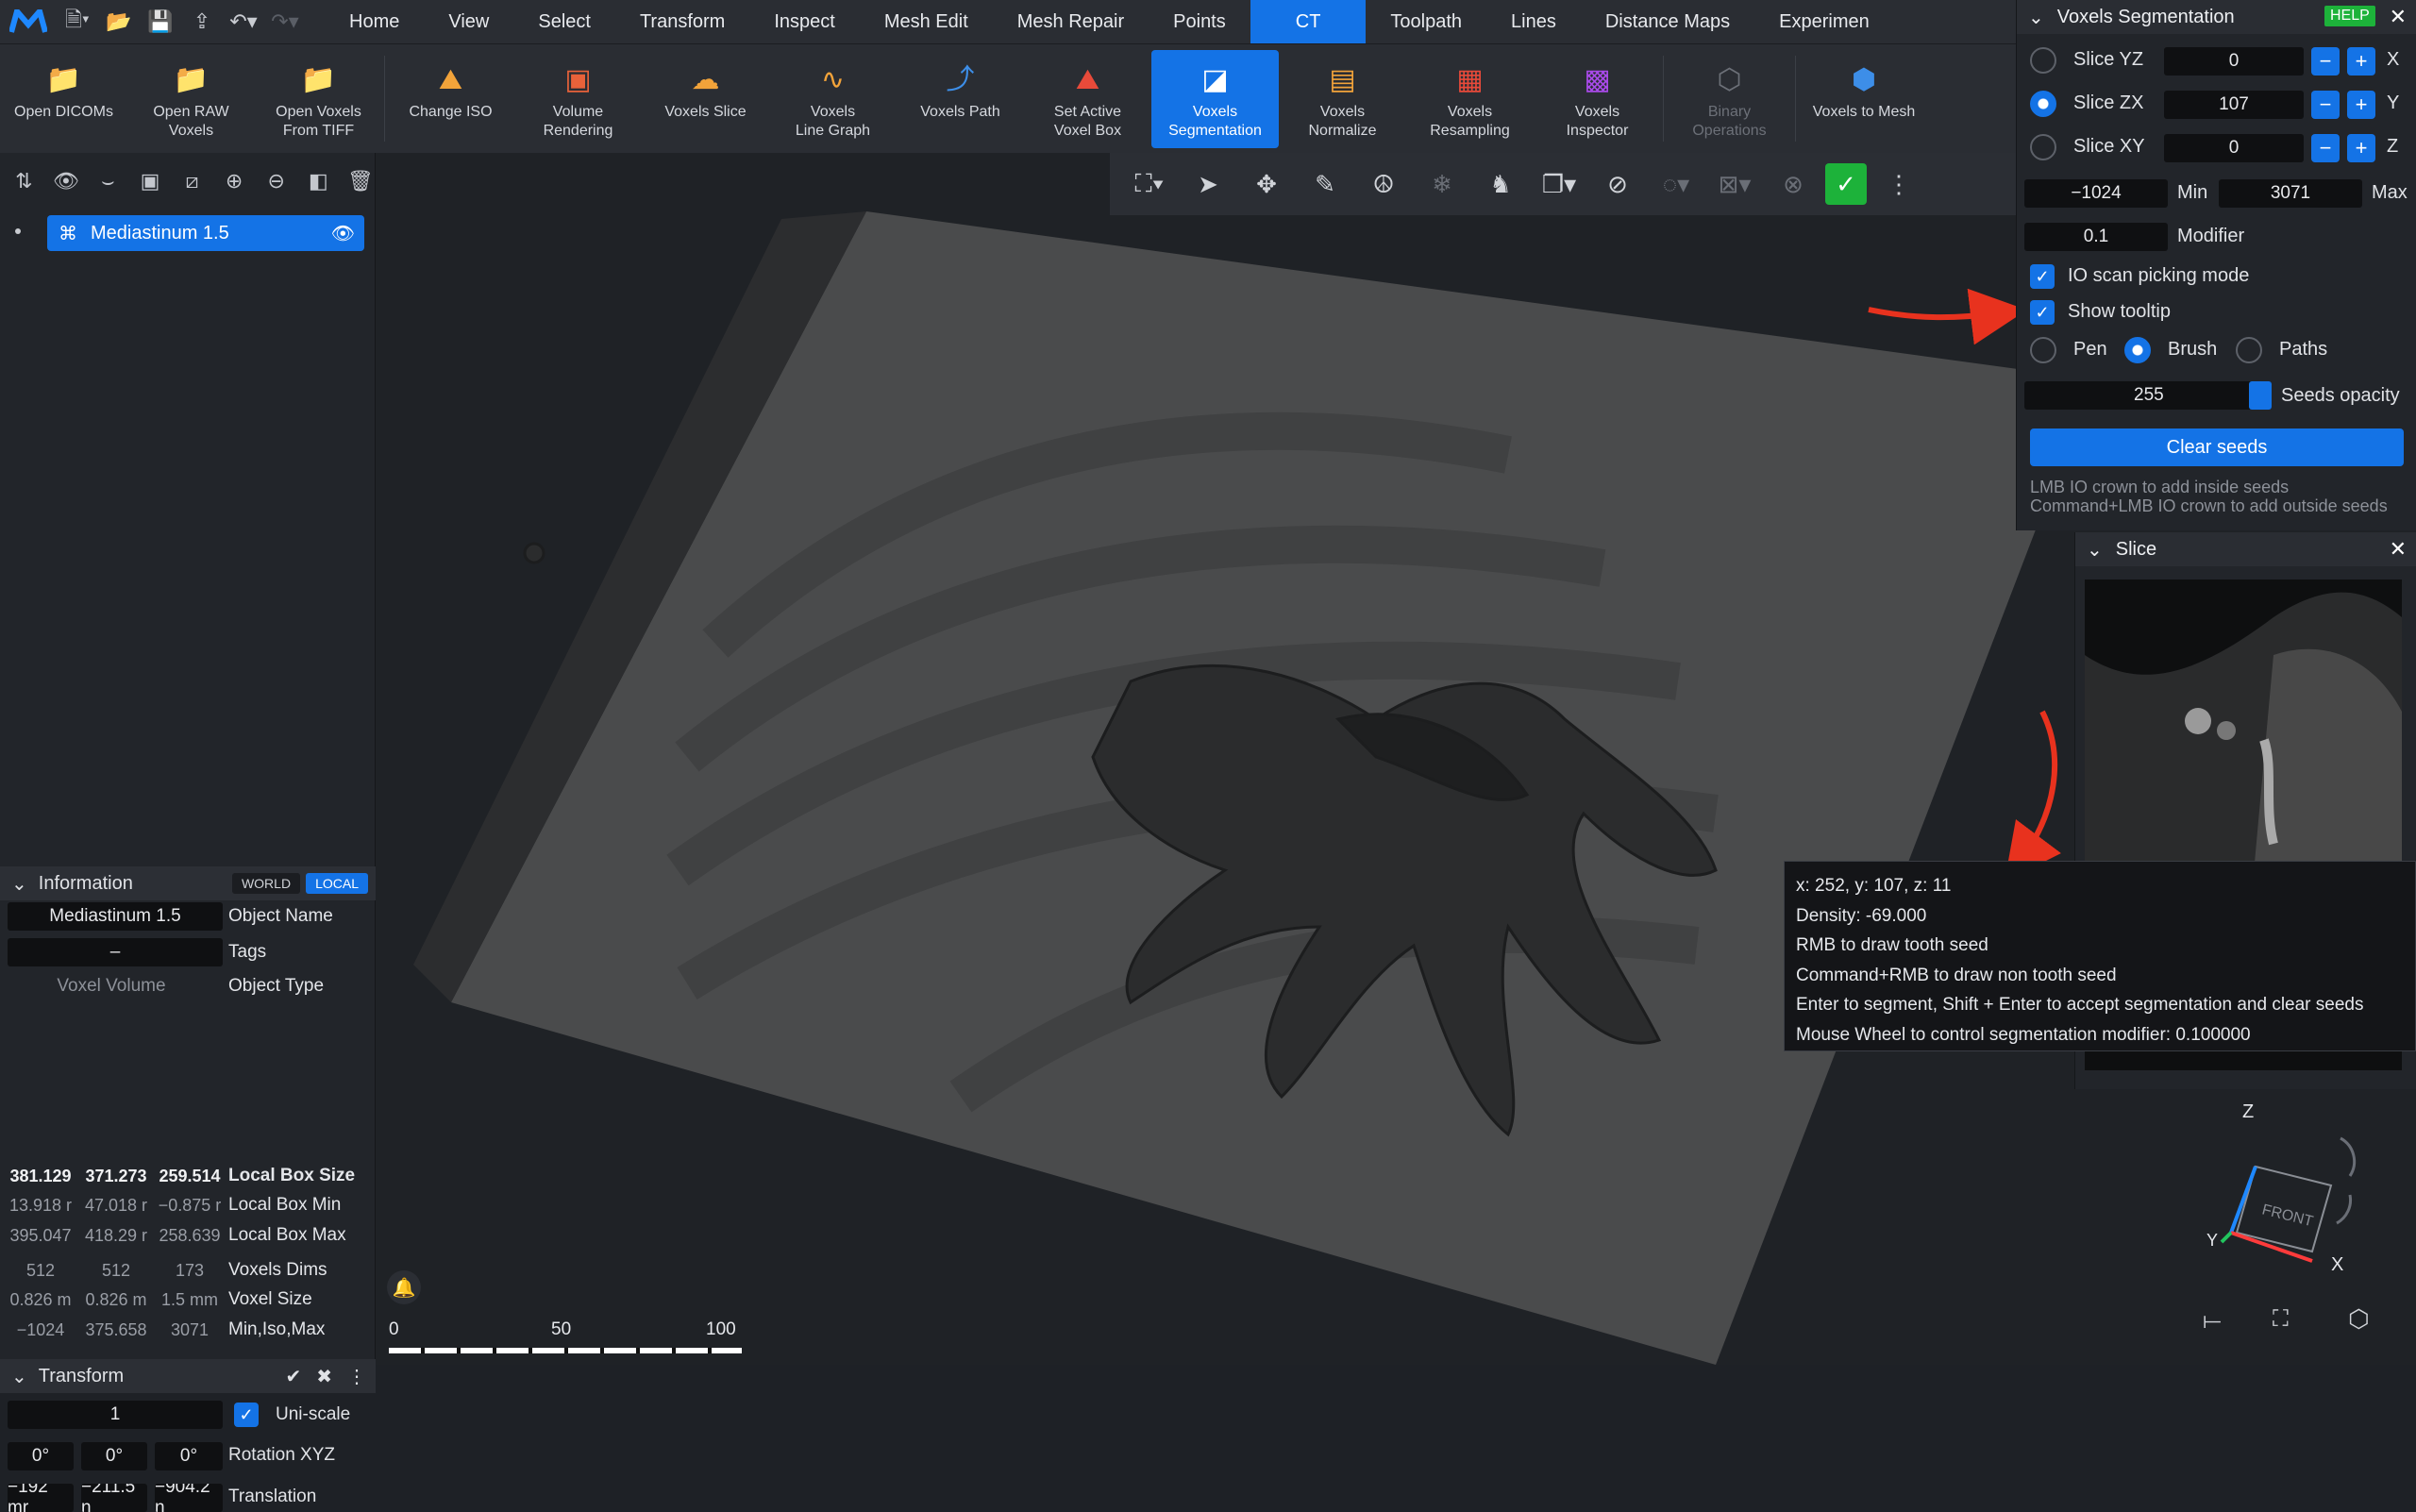  I want to click on fit-icon: ⛶, so click(2281, 1319).